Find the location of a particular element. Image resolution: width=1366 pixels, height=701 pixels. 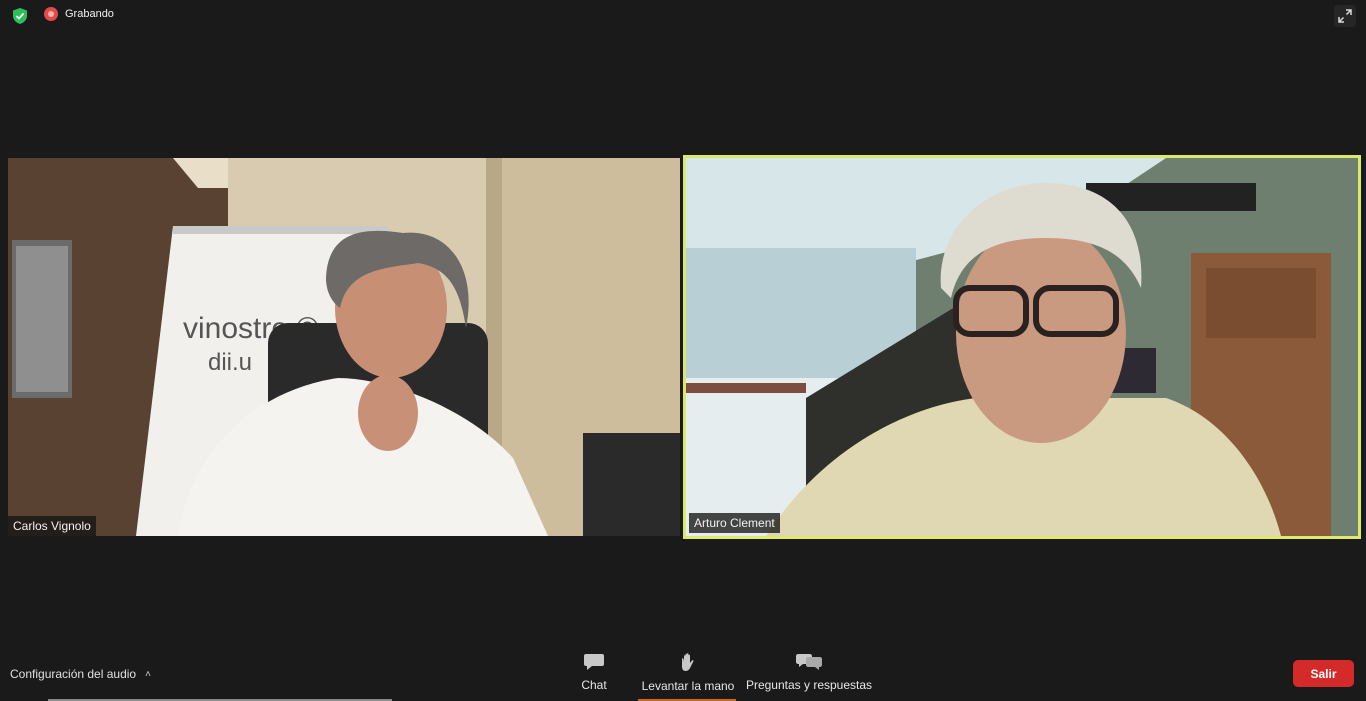

hand-icon is located at coordinates (688, 662).